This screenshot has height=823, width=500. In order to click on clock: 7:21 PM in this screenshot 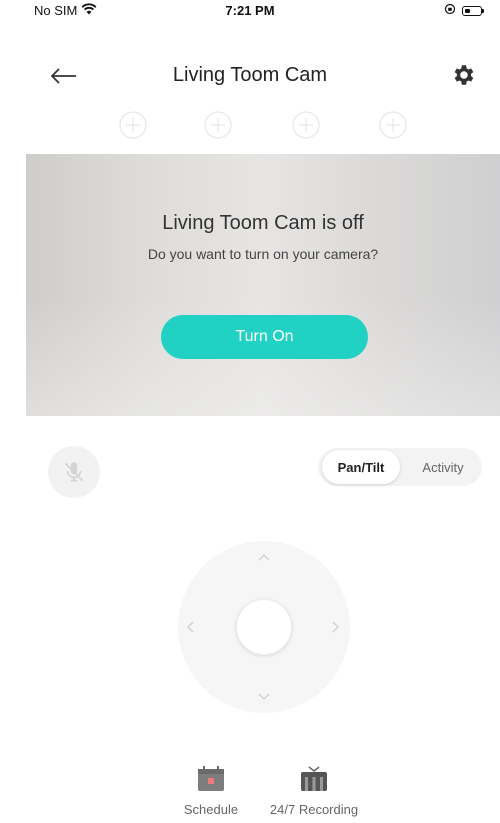, I will do `click(250, 10)`.